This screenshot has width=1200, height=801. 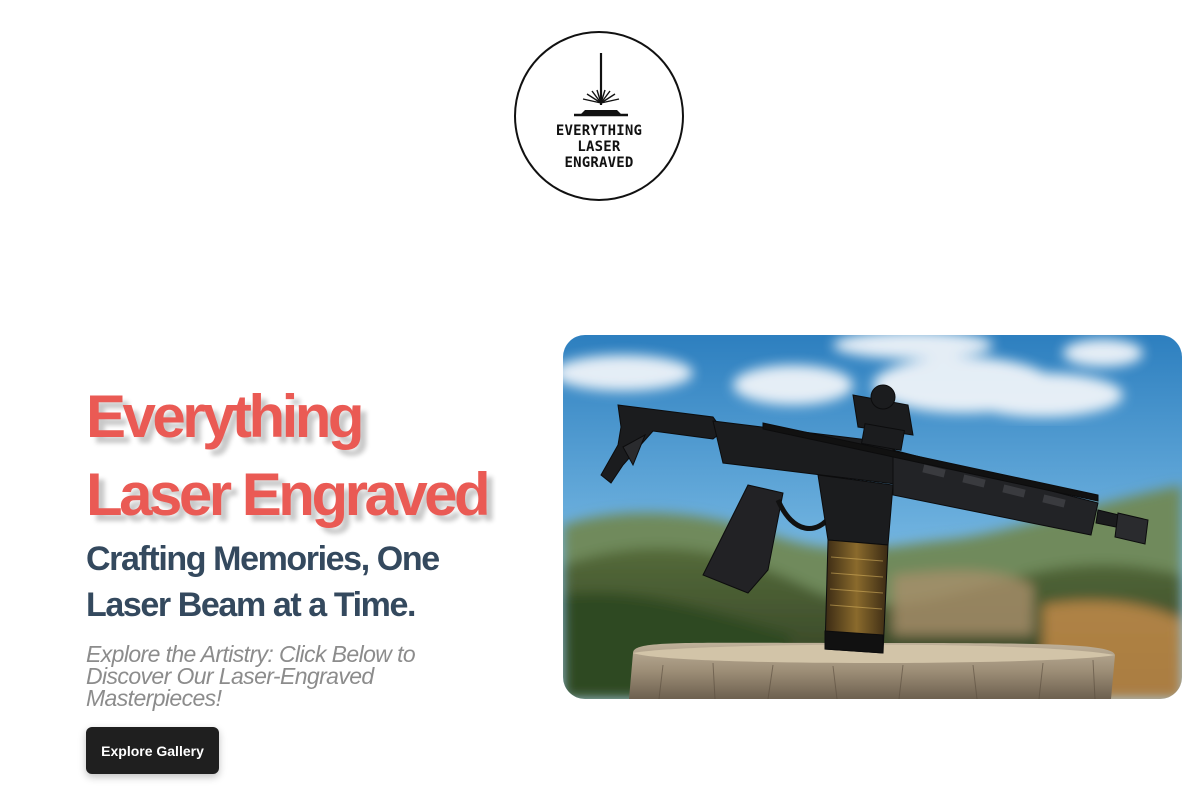 What do you see at coordinates (251, 654) in the screenshot?
I see `hero-description-line-1: Explore the Artistry: Click Below to` at bounding box center [251, 654].